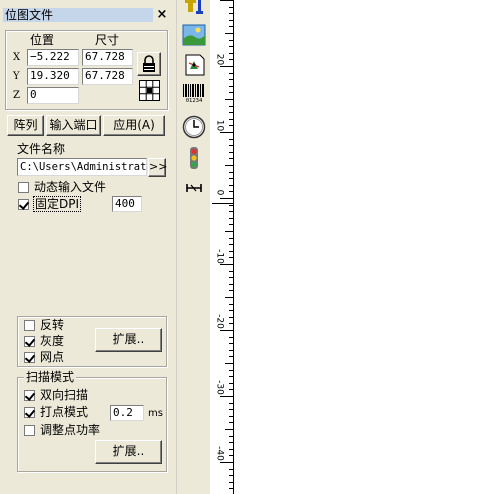 The width and height of the screenshot is (491, 494). Describe the element at coordinates (29, 341) in the screenshot. I see `grayscale-checkbox` at that location.